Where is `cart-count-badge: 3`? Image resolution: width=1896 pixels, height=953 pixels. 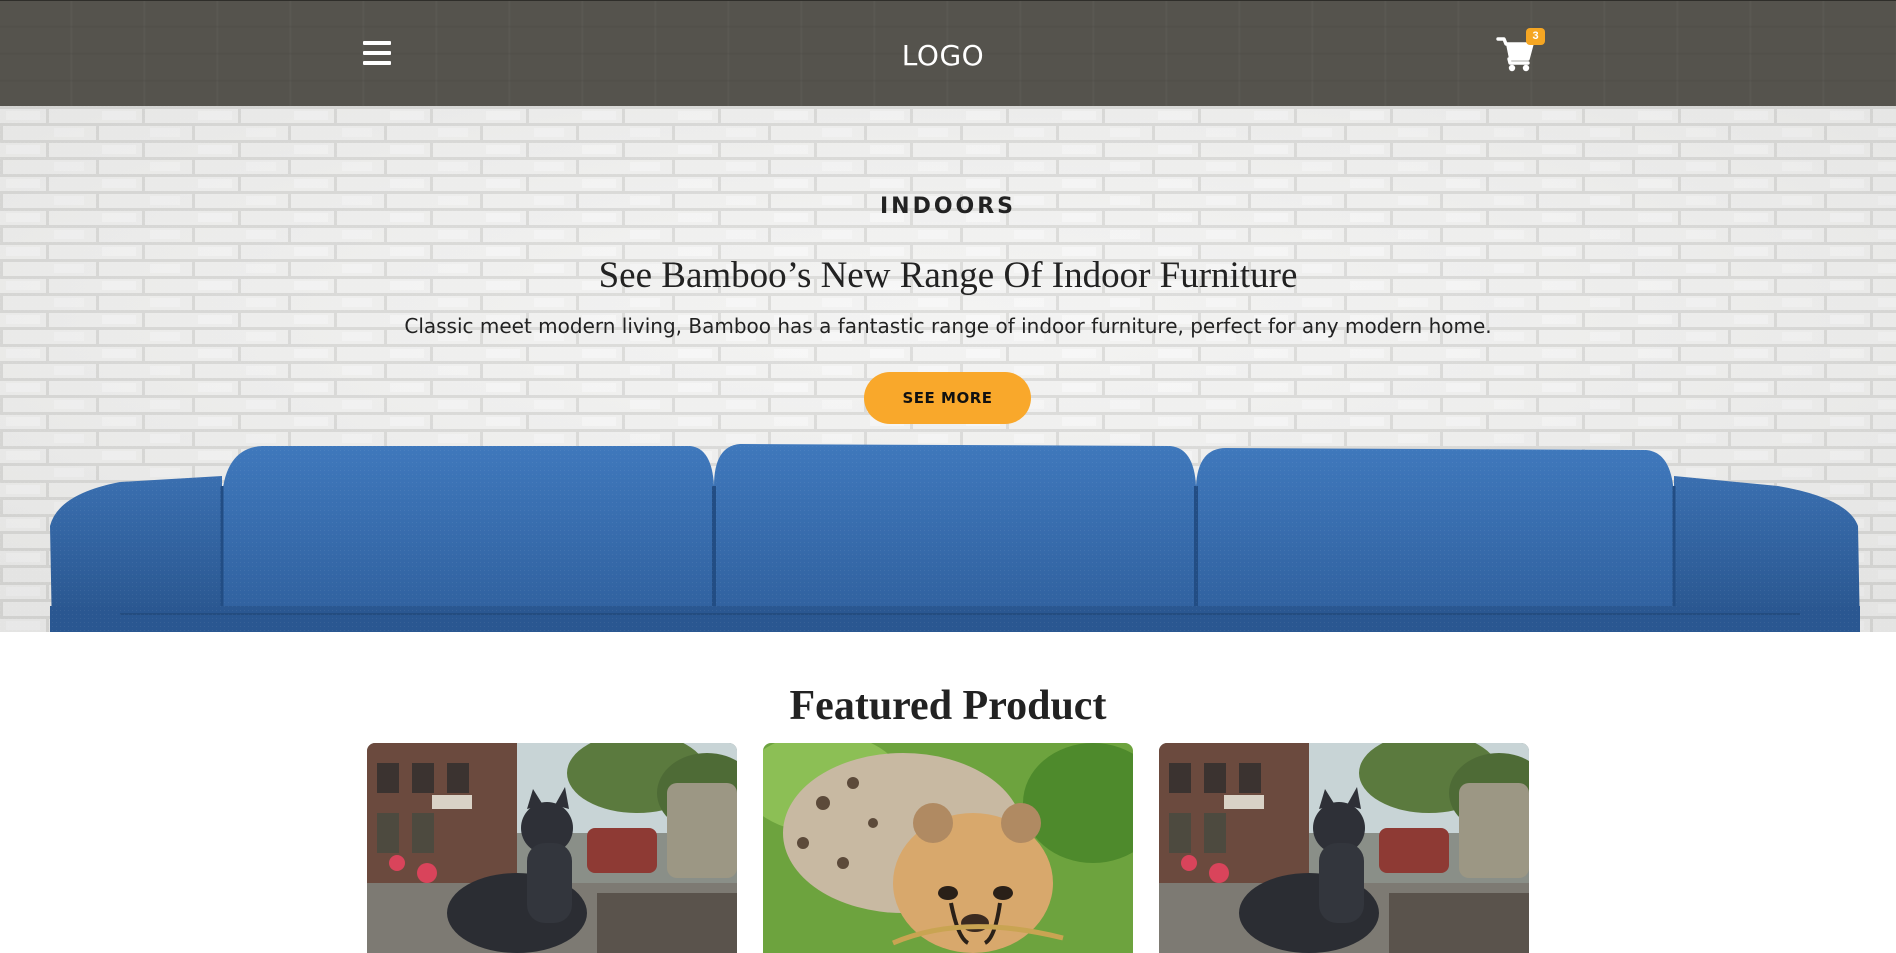 cart-count-badge: 3 is located at coordinates (1535, 36).